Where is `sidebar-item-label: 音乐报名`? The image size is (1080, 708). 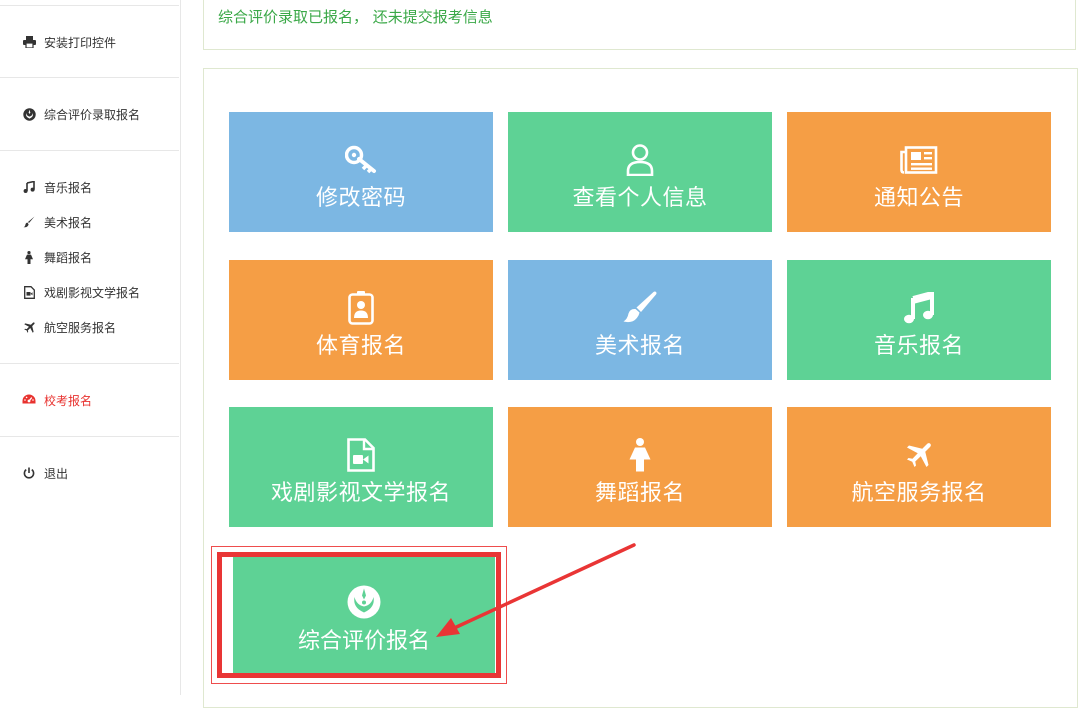
sidebar-item-label: 音乐报名 is located at coordinates (68, 187).